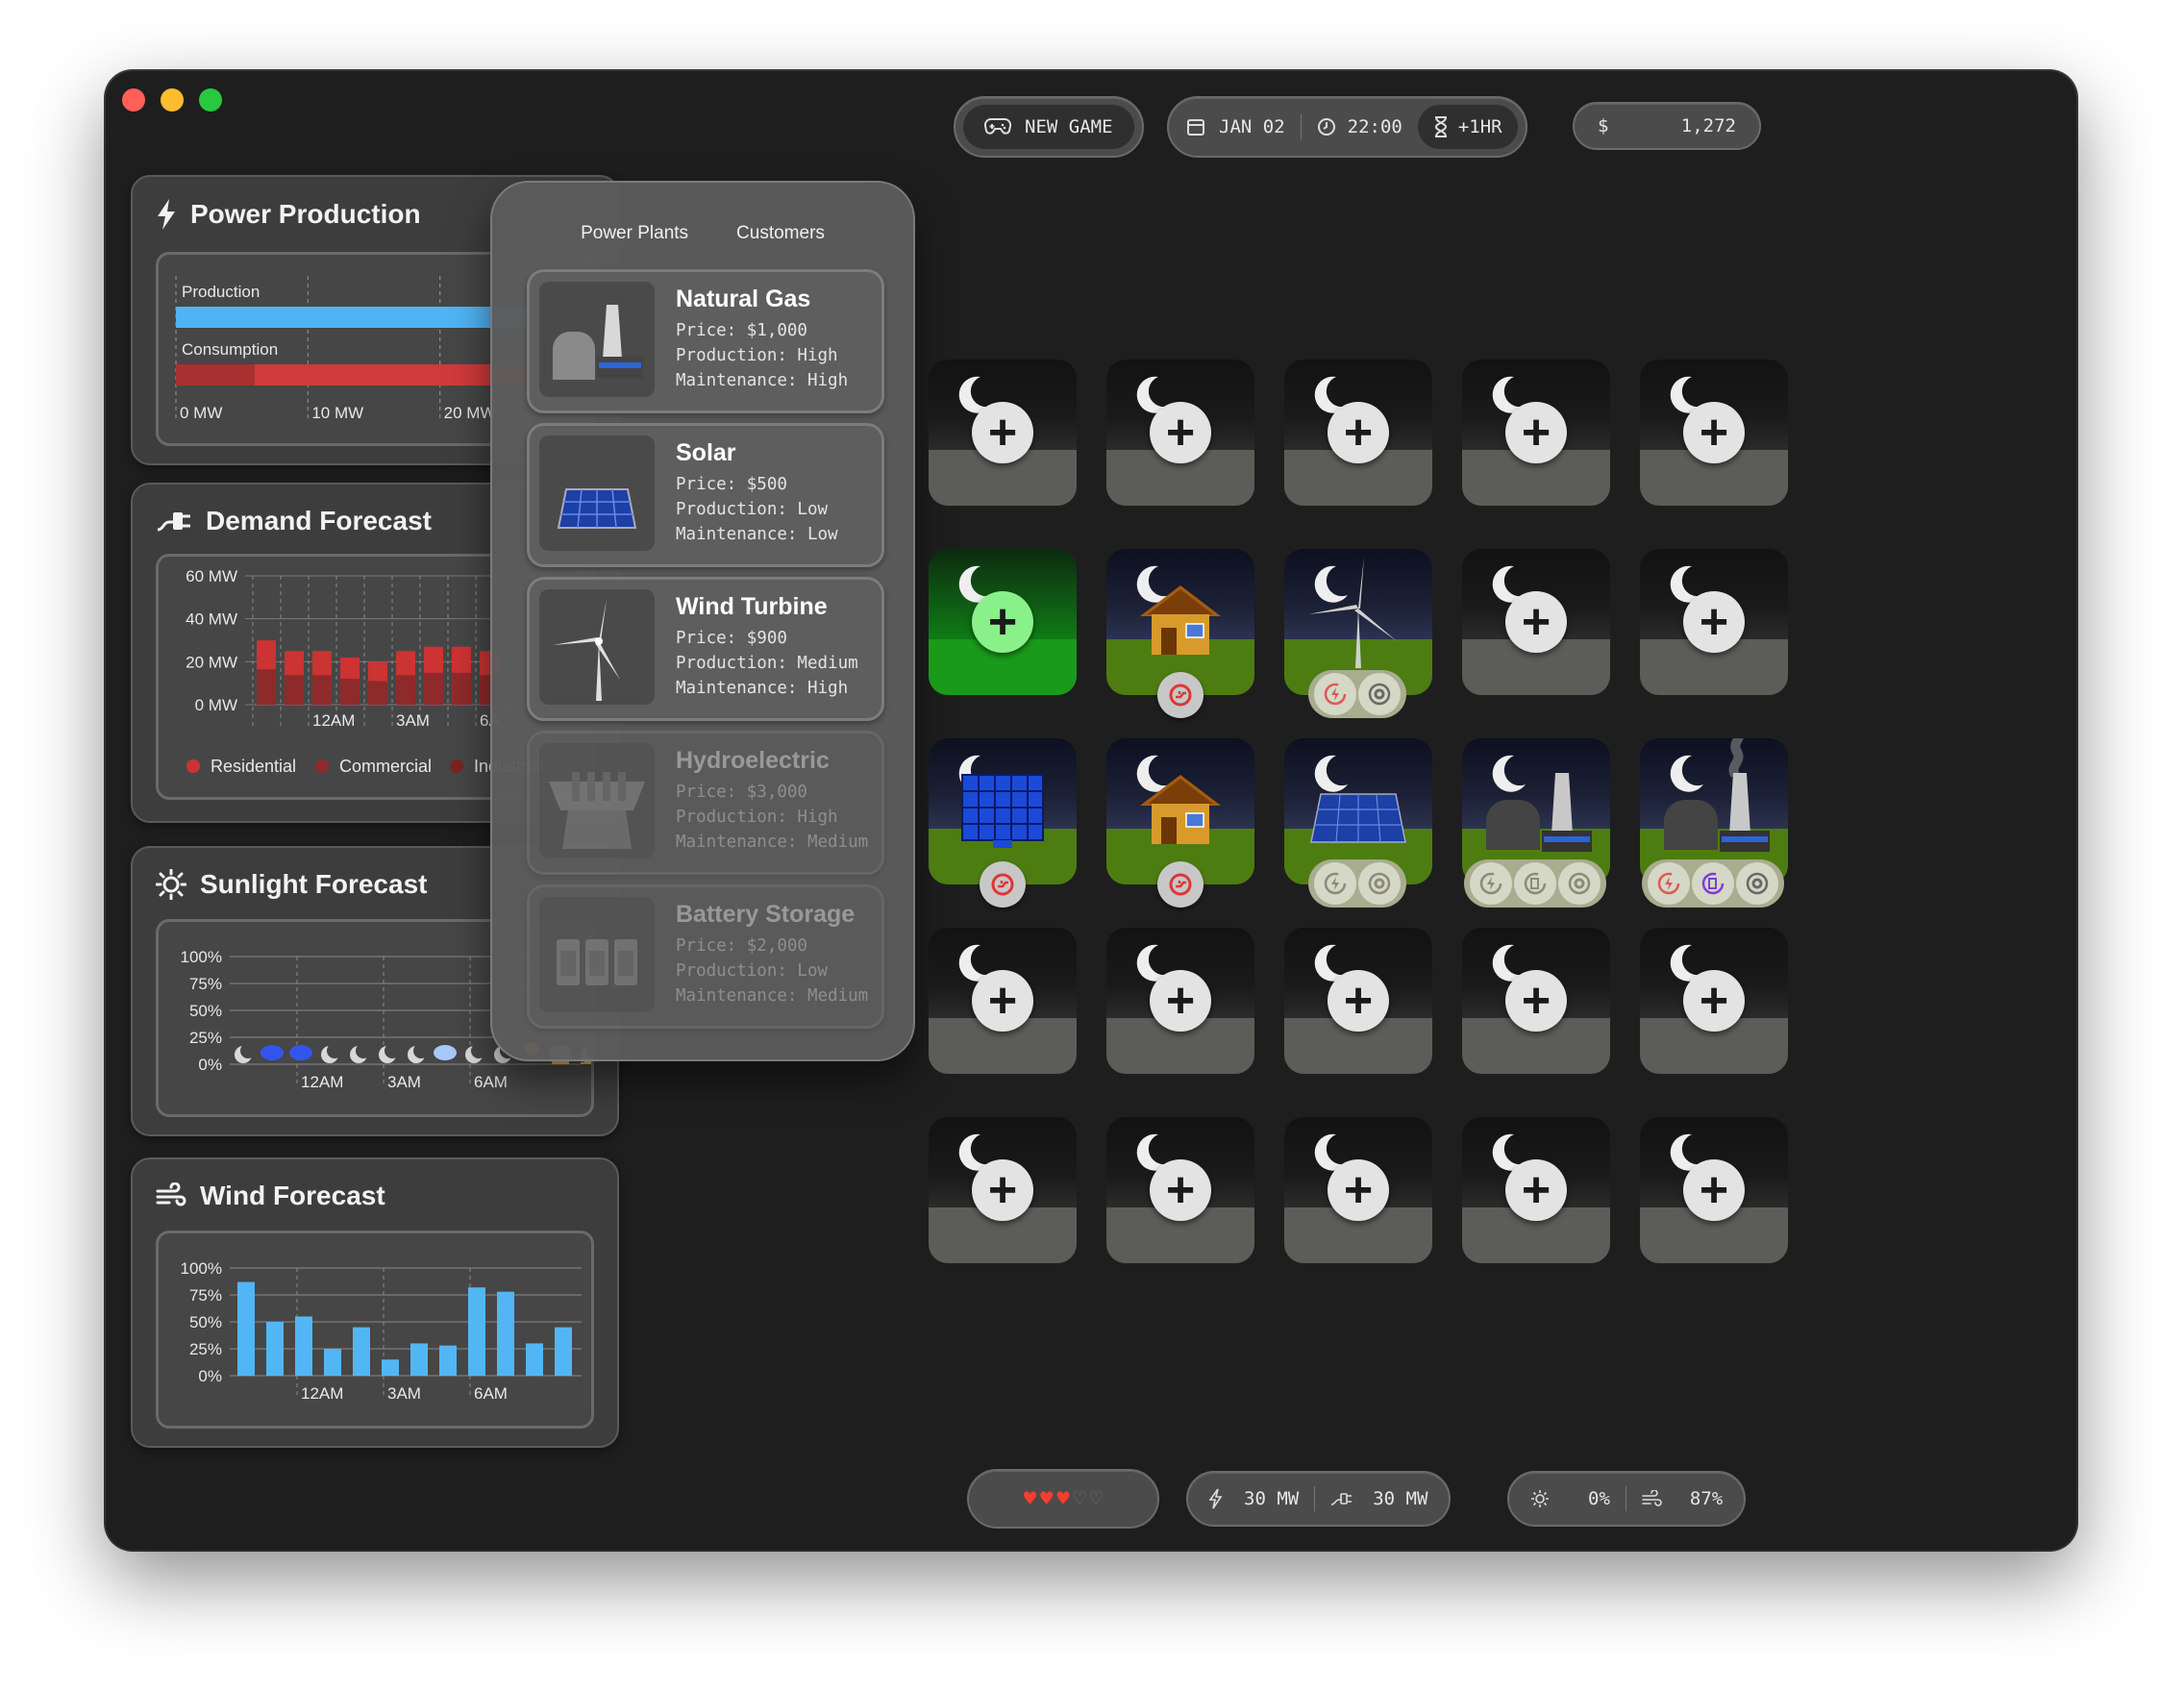 Image resolution: width=2184 pixels, height=1692 pixels. I want to click on weather-stats-pill: 0% 87%, so click(1627, 1499).